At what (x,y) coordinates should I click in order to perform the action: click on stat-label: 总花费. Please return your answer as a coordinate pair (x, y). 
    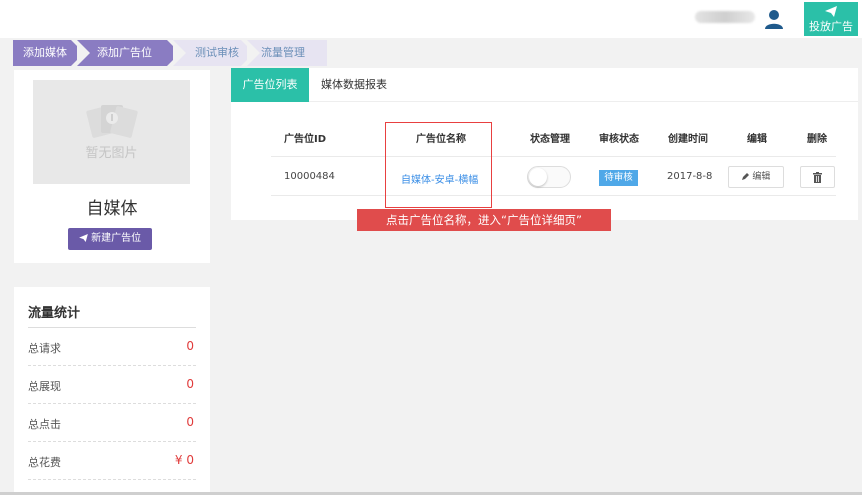
    Looking at the image, I should click on (44, 462).